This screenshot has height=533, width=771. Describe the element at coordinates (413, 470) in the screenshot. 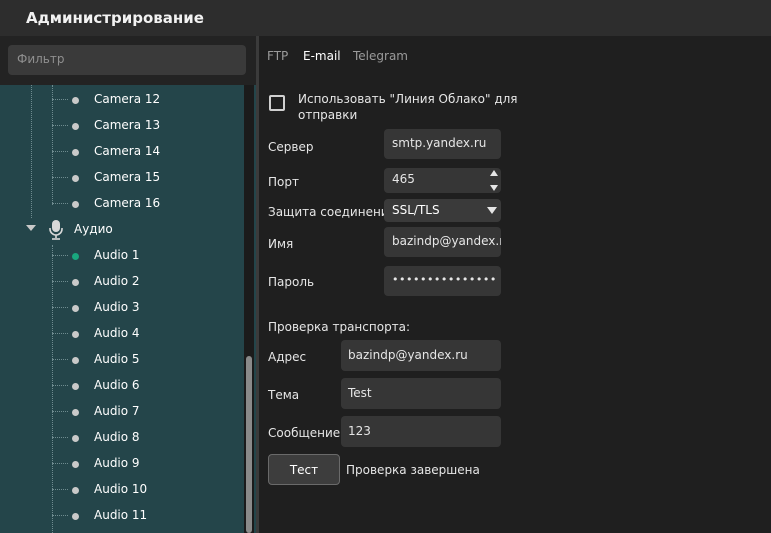

I see `test-status: Проверка завершена` at that location.